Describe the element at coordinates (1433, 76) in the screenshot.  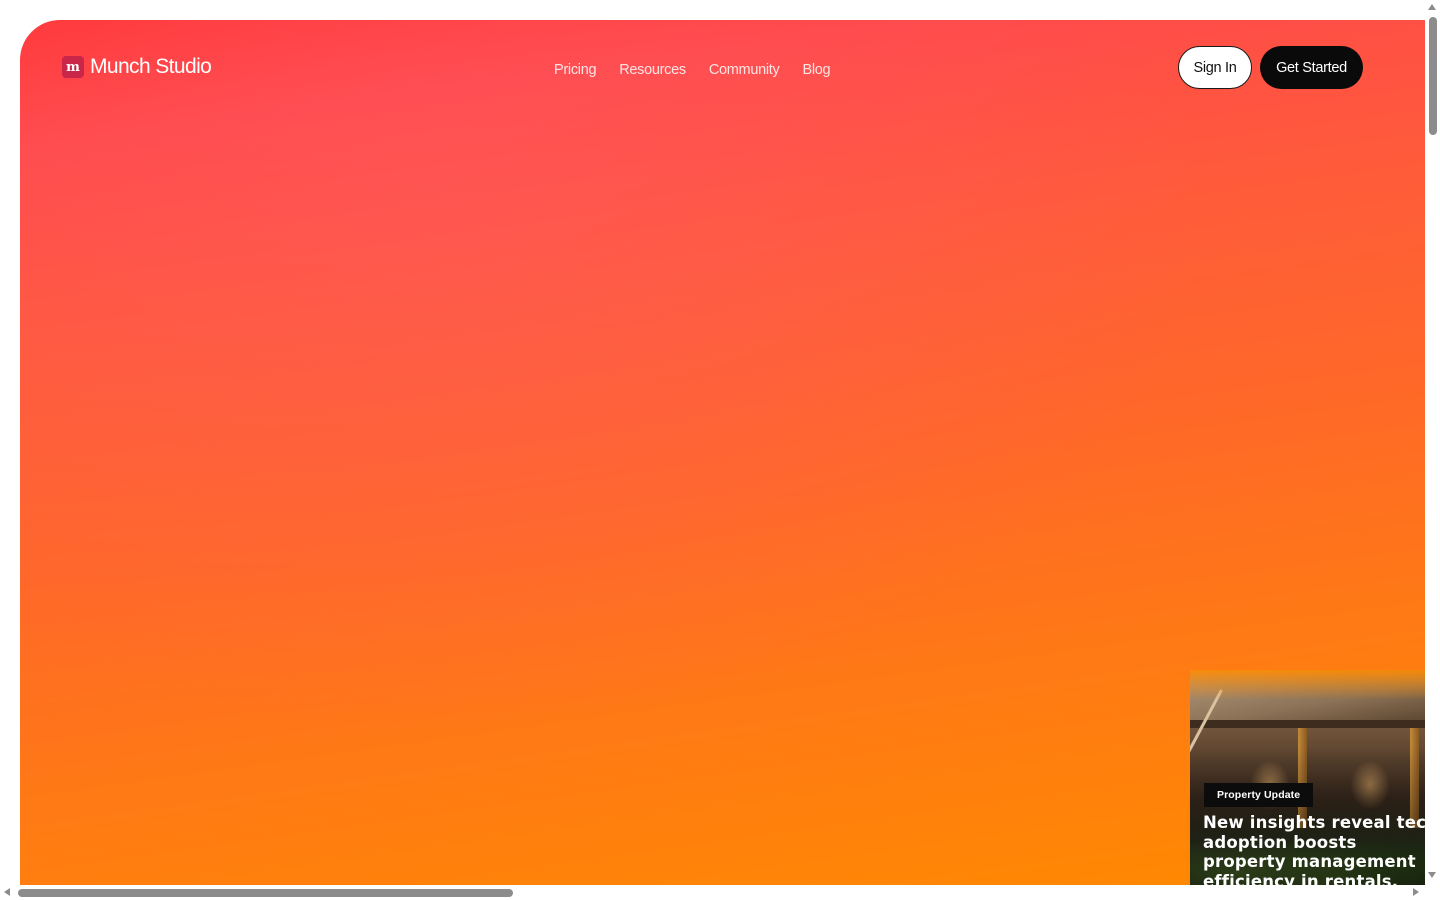
I see `vertical-scroll-thumb` at that location.